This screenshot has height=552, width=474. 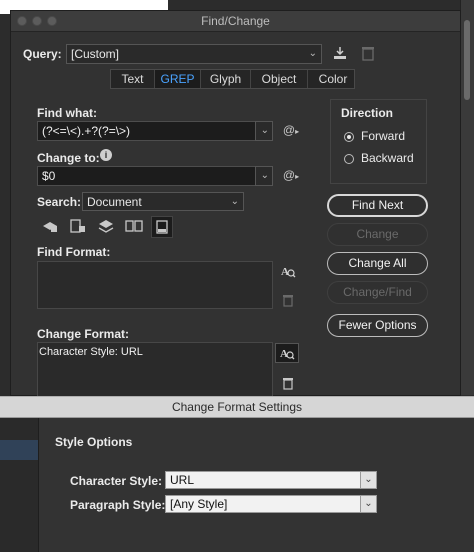 I want to click on change-format-settings-titlebar: Change Format Settings, so click(x=237, y=407).